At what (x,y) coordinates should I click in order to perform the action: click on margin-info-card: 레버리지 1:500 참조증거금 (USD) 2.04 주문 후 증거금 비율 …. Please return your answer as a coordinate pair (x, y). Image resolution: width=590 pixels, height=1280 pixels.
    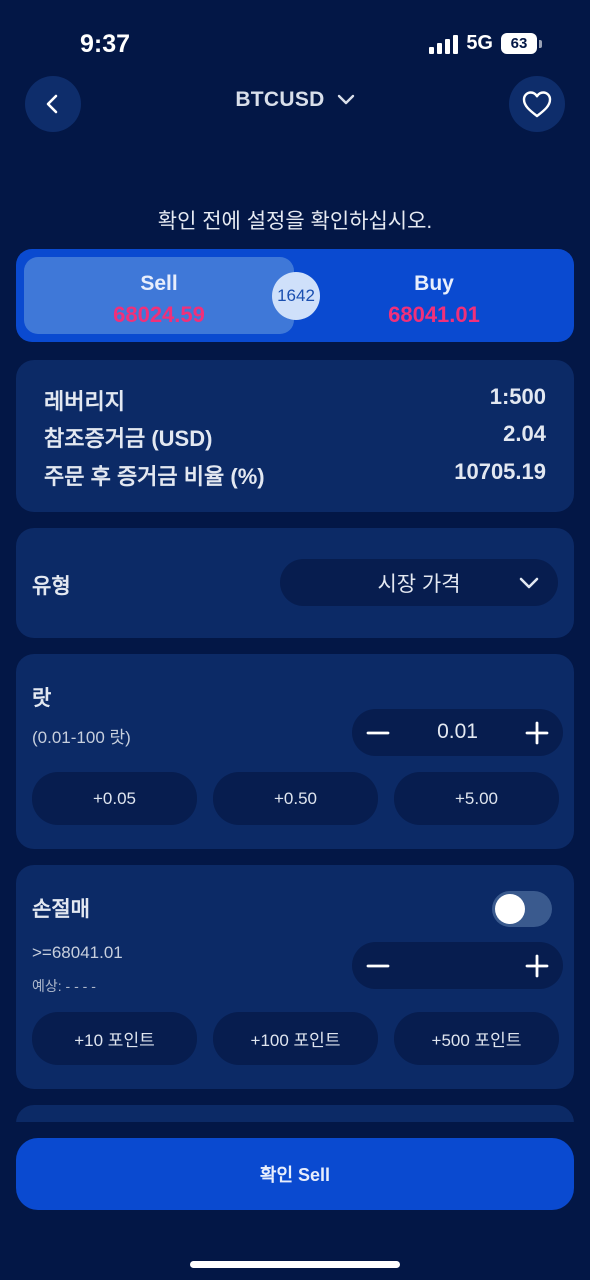
    Looking at the image, I should click on (295, 436).